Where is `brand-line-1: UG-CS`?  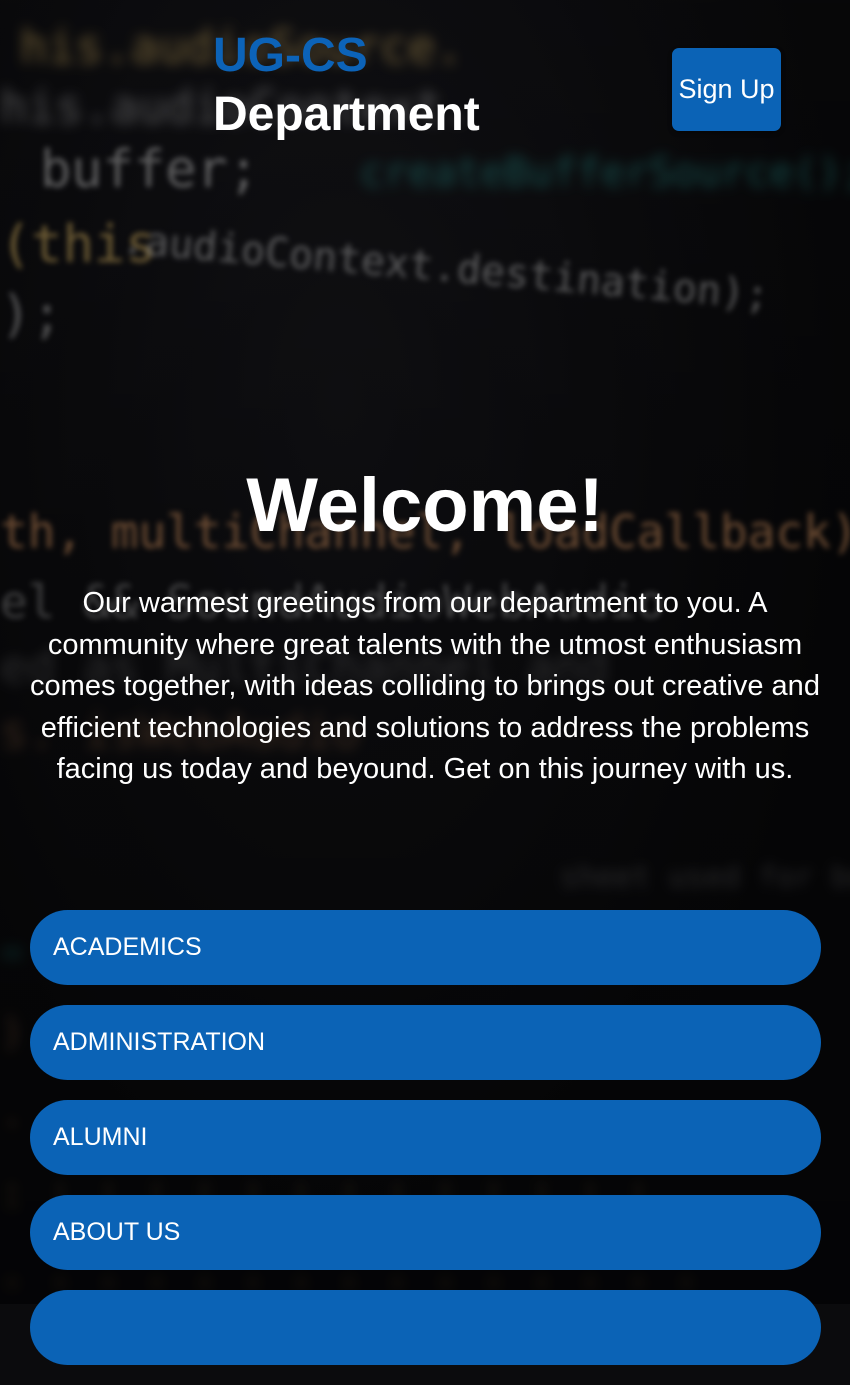 brand-line-1: UG-CS is located at coordinates (290, 55).